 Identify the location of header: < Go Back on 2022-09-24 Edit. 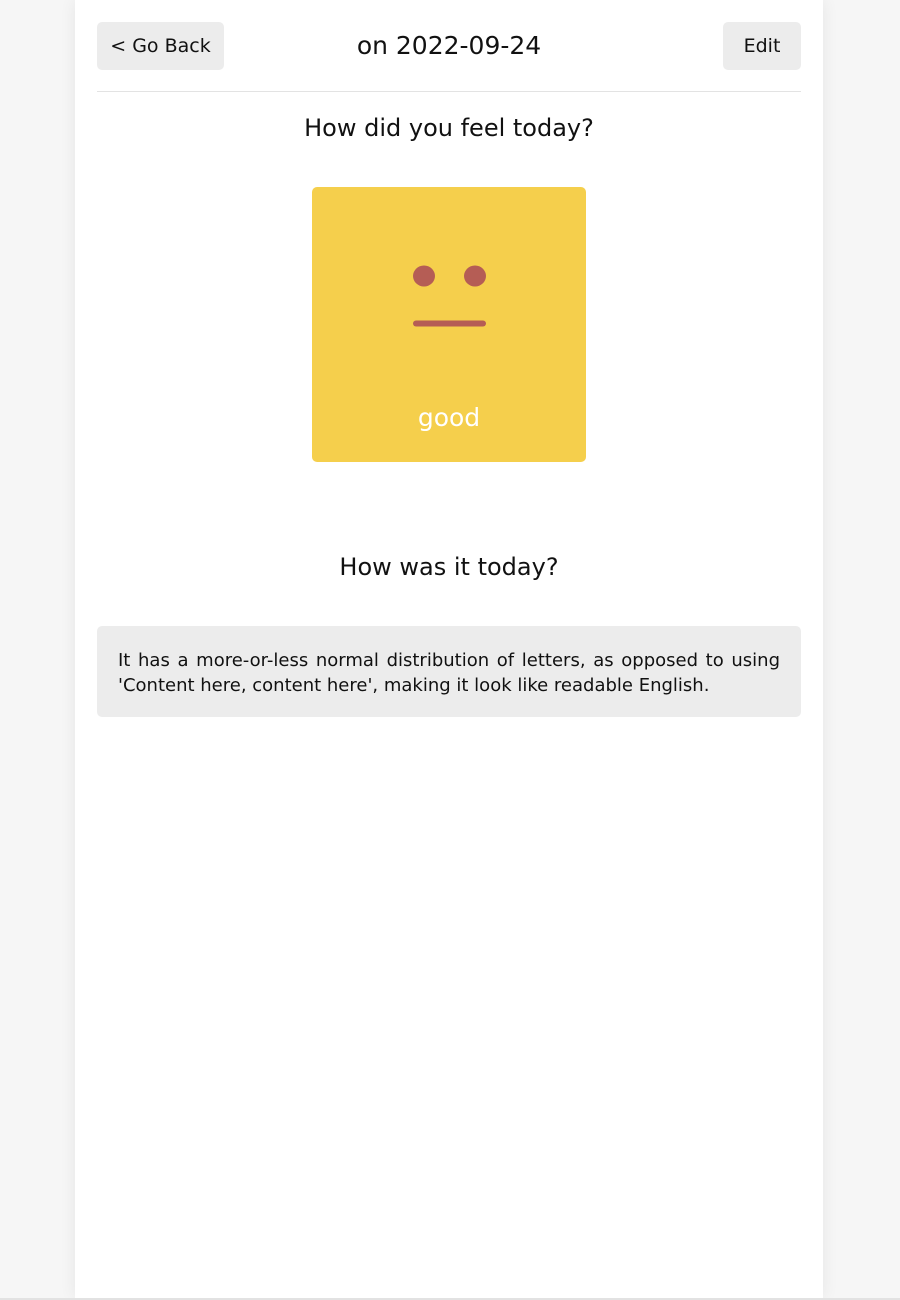
(449, 46).